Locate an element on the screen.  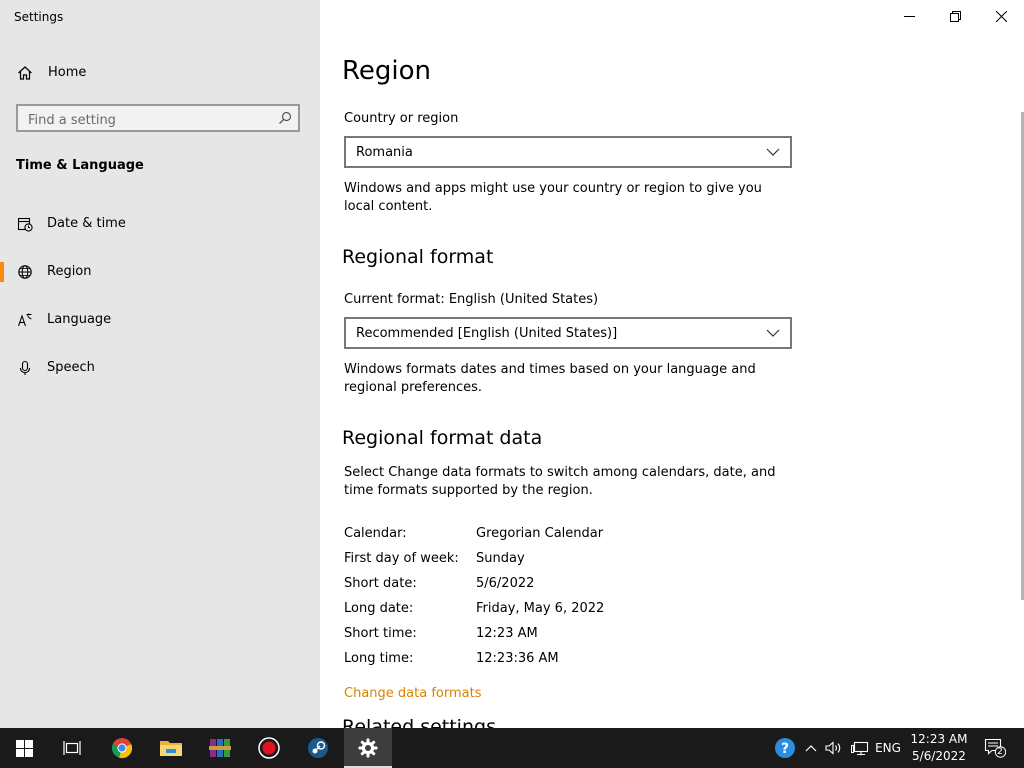
close-icon is located at coordinates (1001, 16).